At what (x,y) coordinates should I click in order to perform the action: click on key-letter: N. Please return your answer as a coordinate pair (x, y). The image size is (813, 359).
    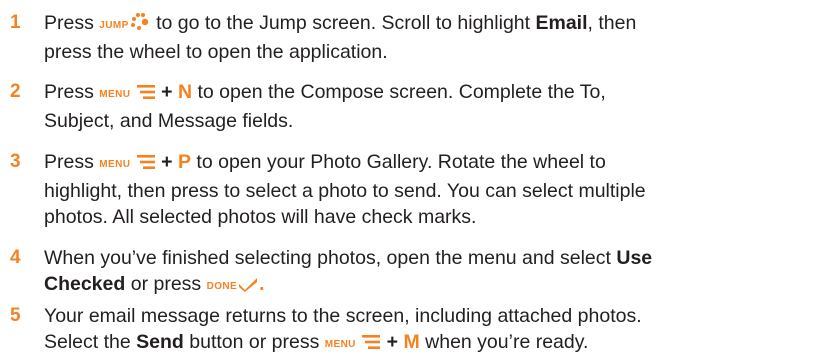
    Looking at the image, I should click on (185, 92).